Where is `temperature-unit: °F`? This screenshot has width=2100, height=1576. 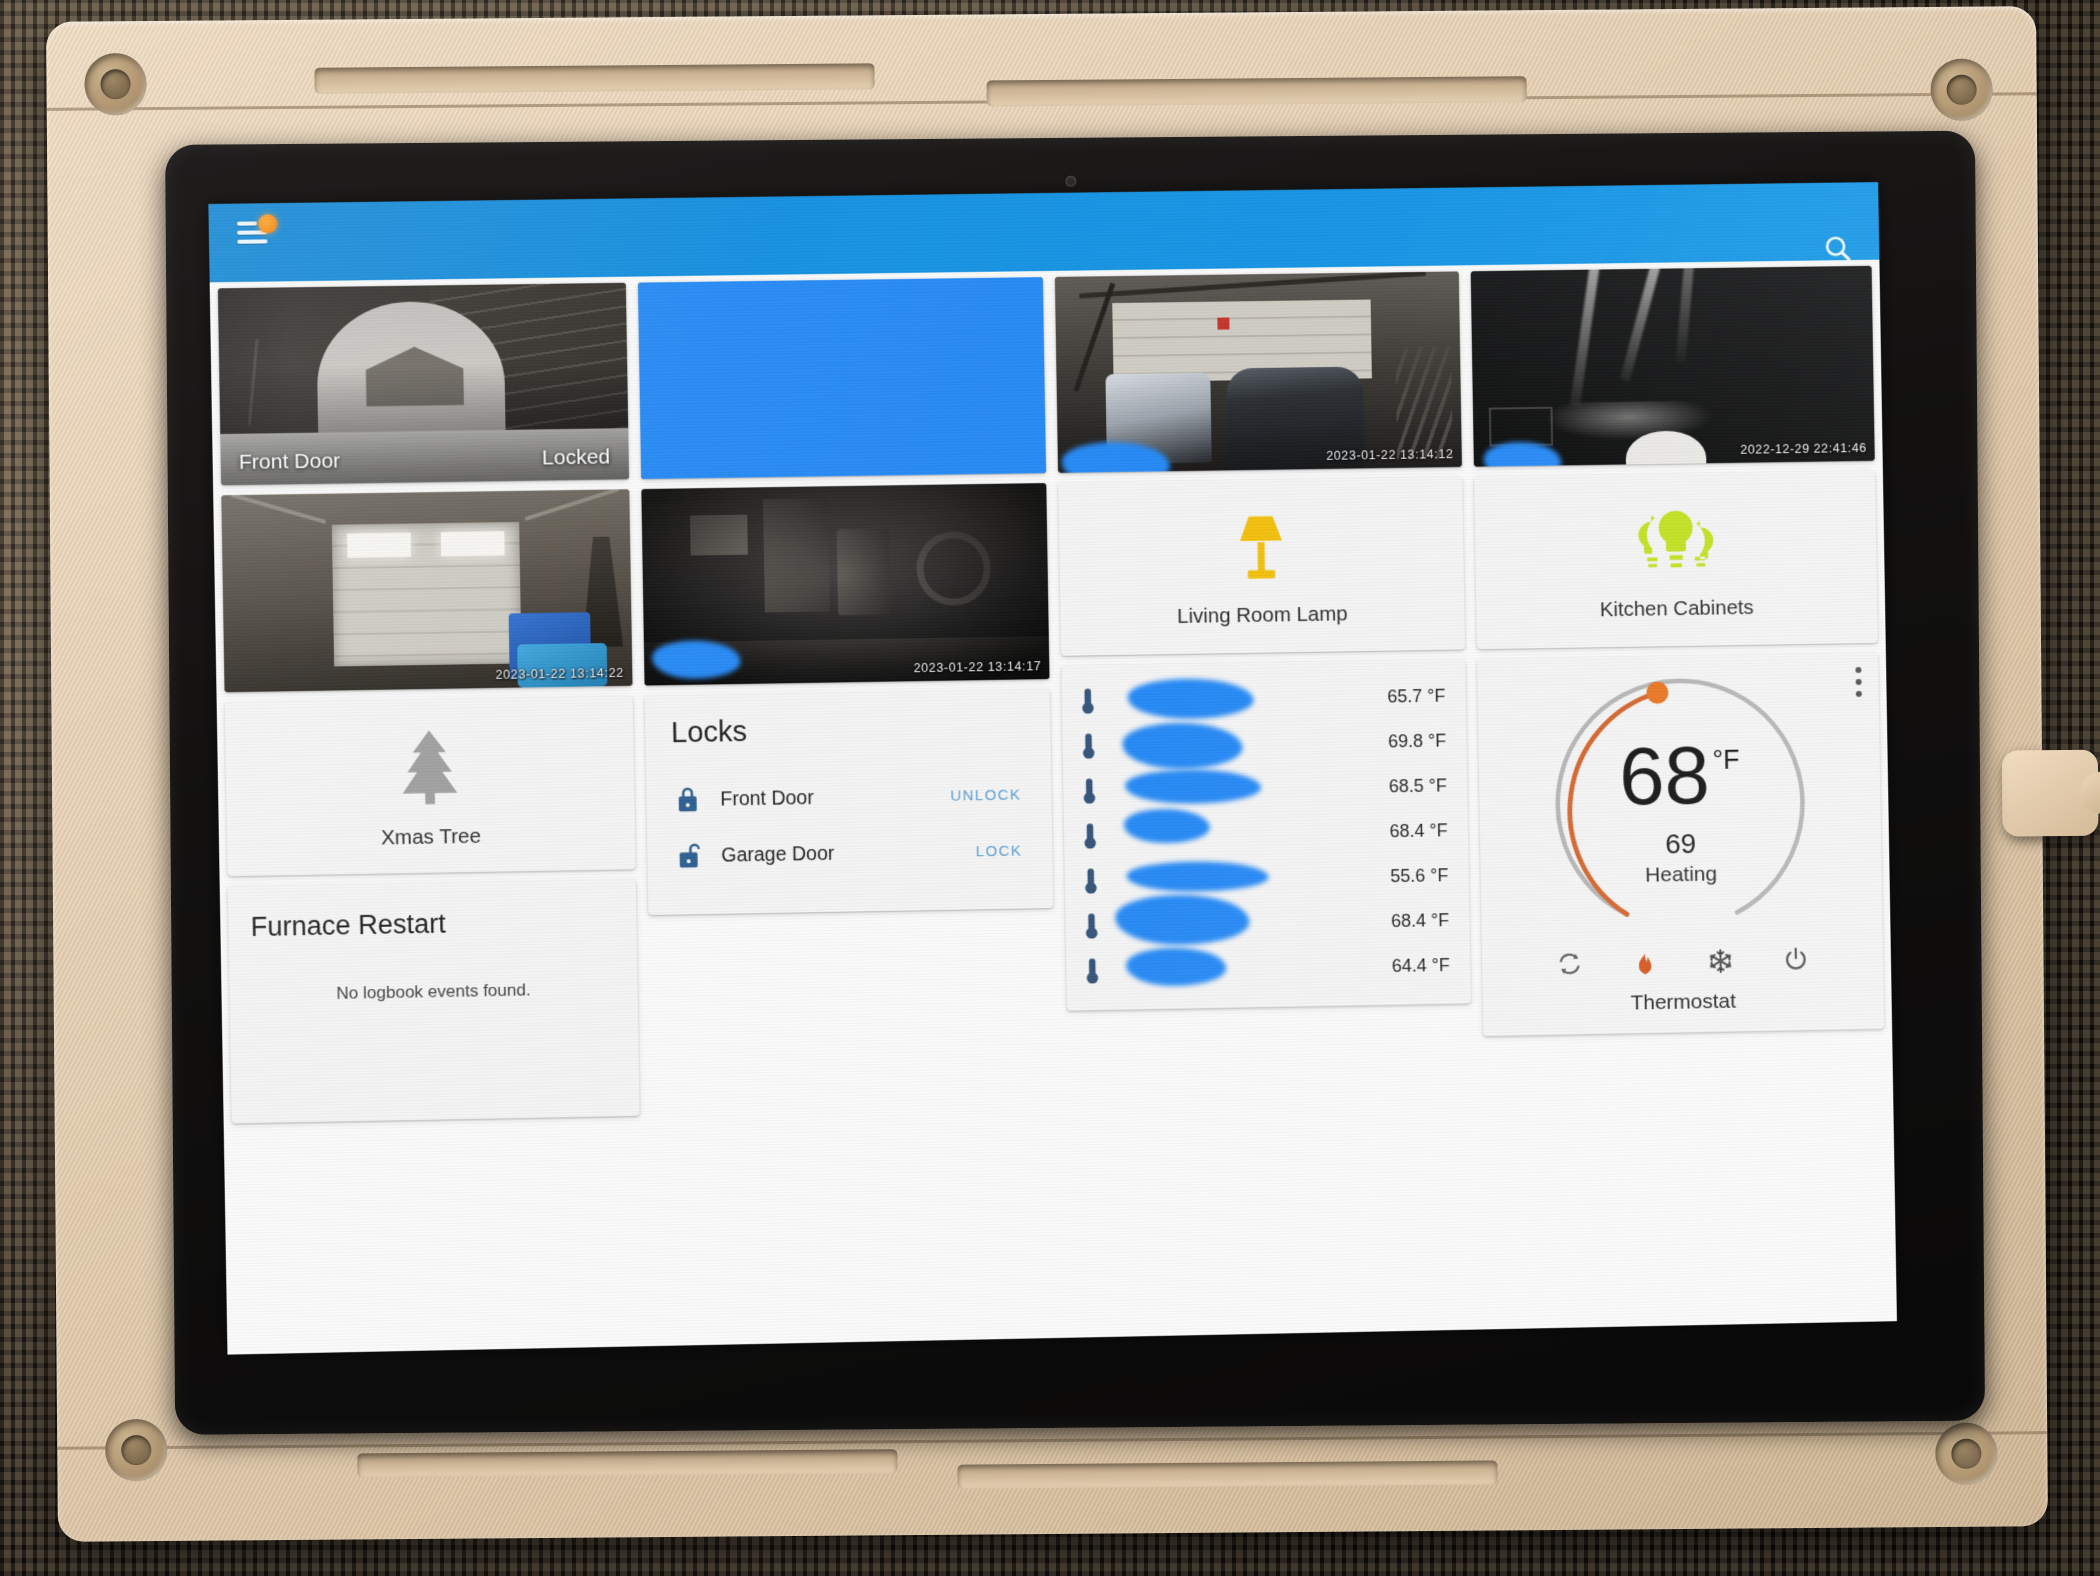 temperature-unit: °F is located at coordinates (1726, 759).